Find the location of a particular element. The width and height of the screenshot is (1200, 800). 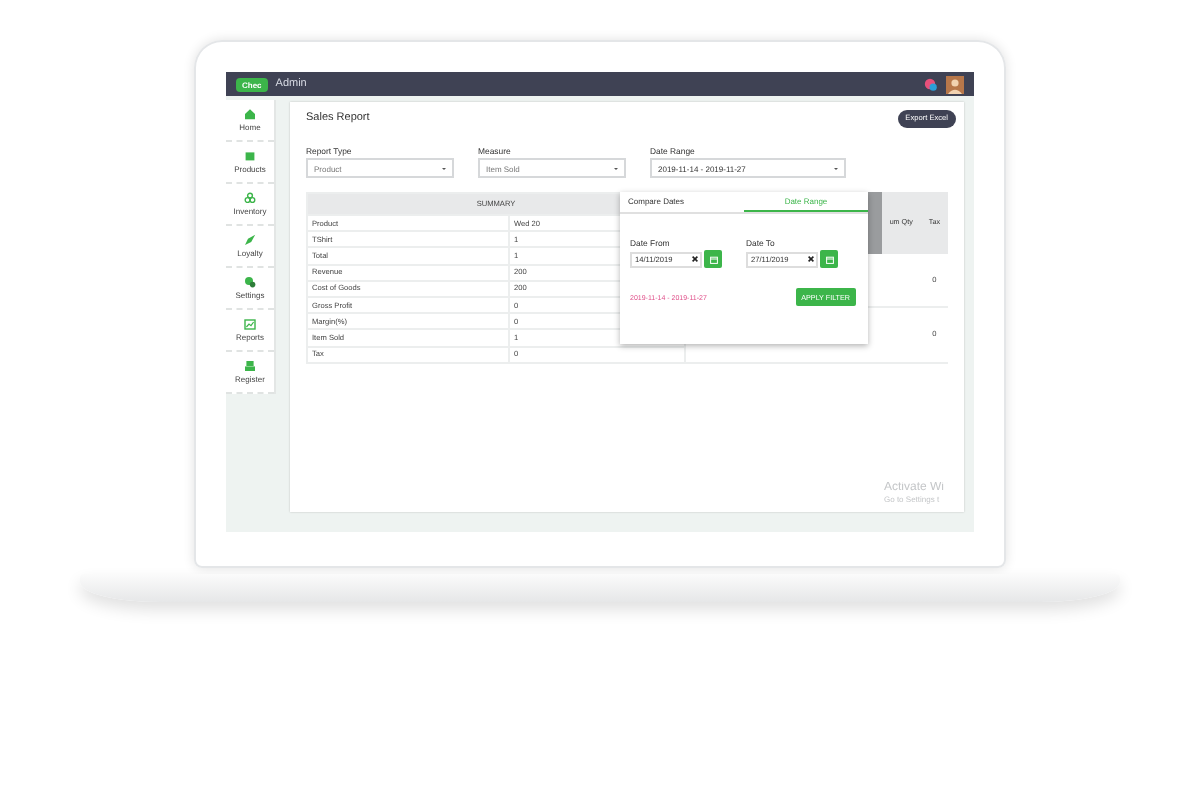

circles-icon is located at coordinates (250, 198).